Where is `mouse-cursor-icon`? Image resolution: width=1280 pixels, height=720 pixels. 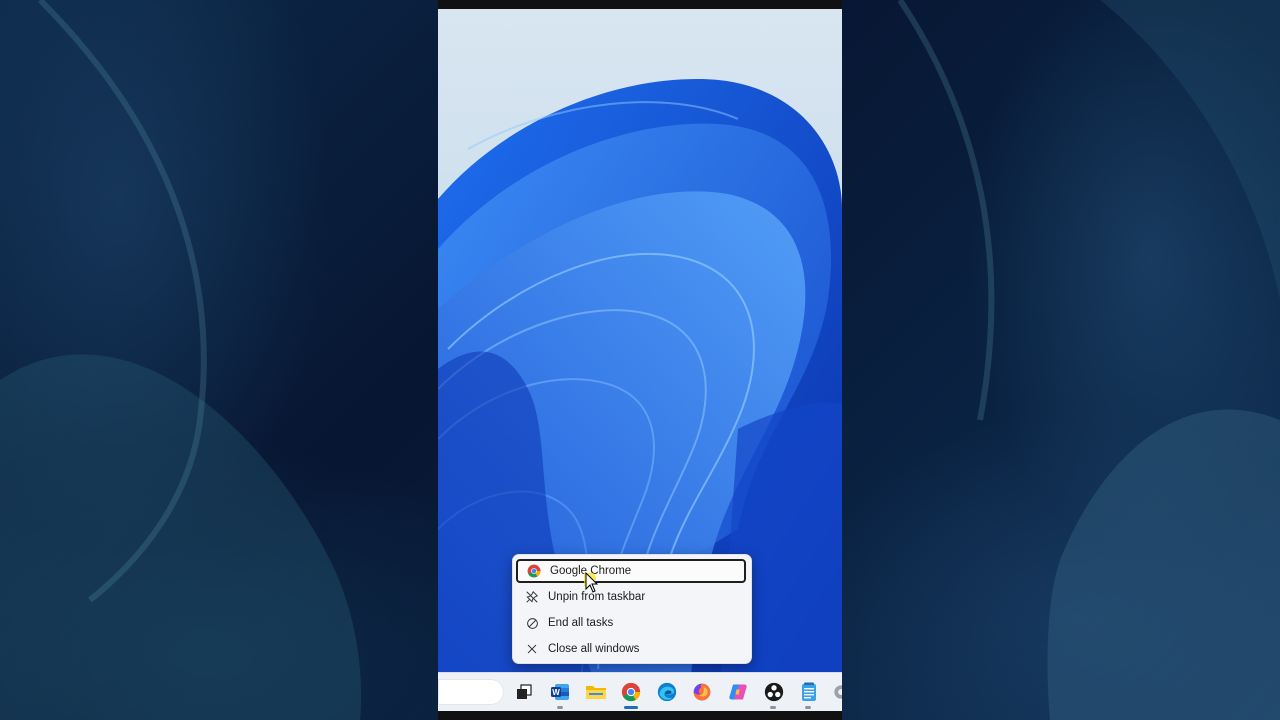
mouse-cursor-icon is located at coordinates (591, 583).